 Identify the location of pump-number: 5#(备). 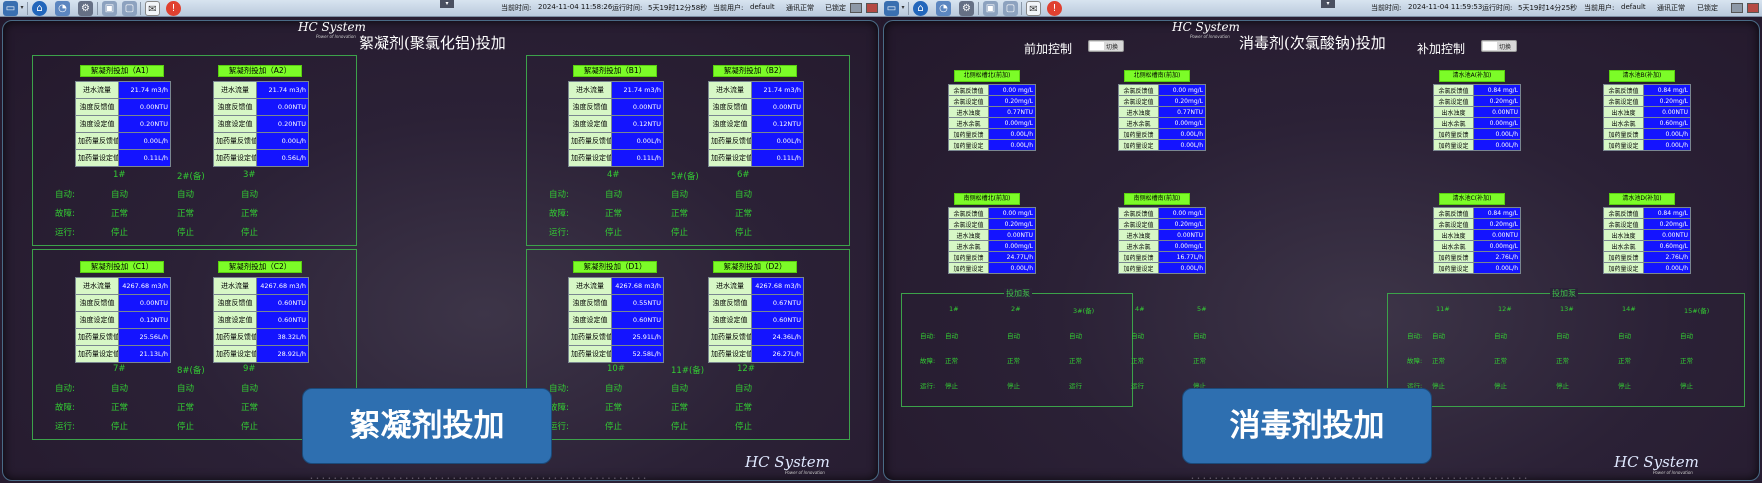
(685, 177).